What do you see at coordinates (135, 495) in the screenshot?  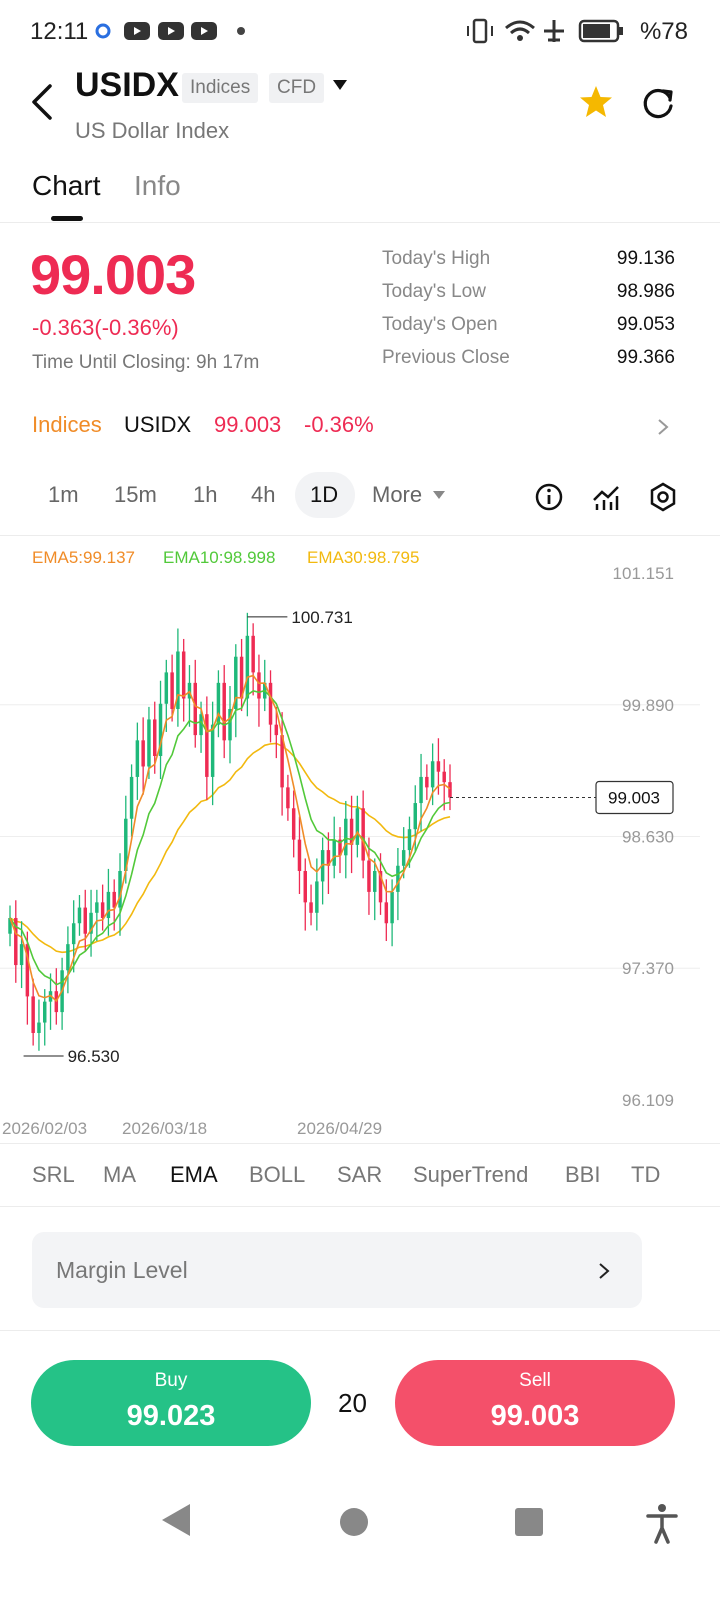 I see `timeframe-15m: 15m` at bounding box center [135, 495].